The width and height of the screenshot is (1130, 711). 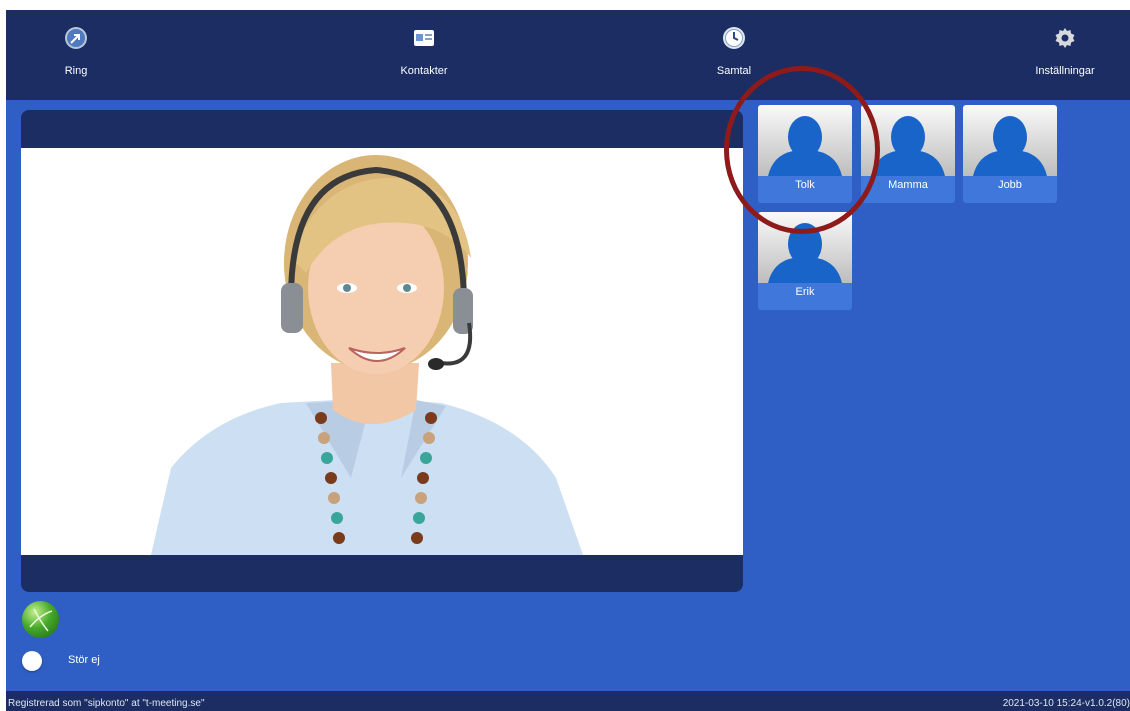 What do you see at coordinates (1065, 38) in the screenshot?
I see `gear-icon` at bounding box center [1065, 38].